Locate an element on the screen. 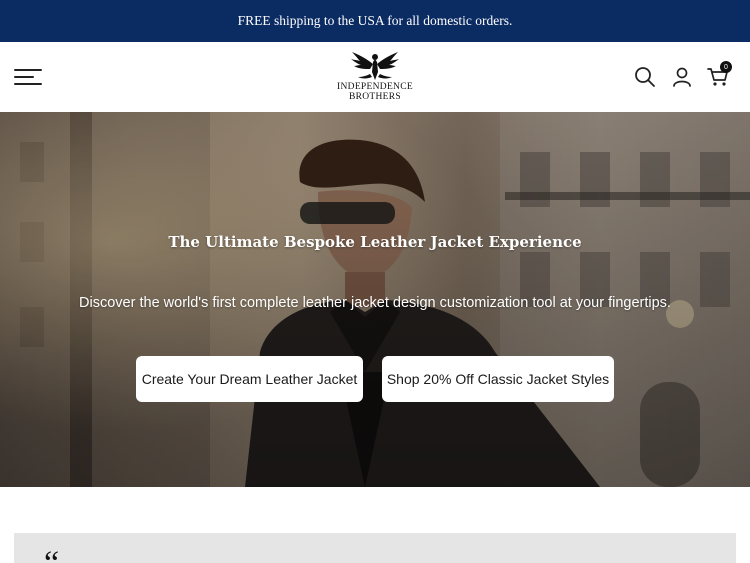 Image resolution: width=750 pixels, height=563 pixels. create-jacket-button: Create Your Dream Leather Jacket is located at coordinates (249, 379).